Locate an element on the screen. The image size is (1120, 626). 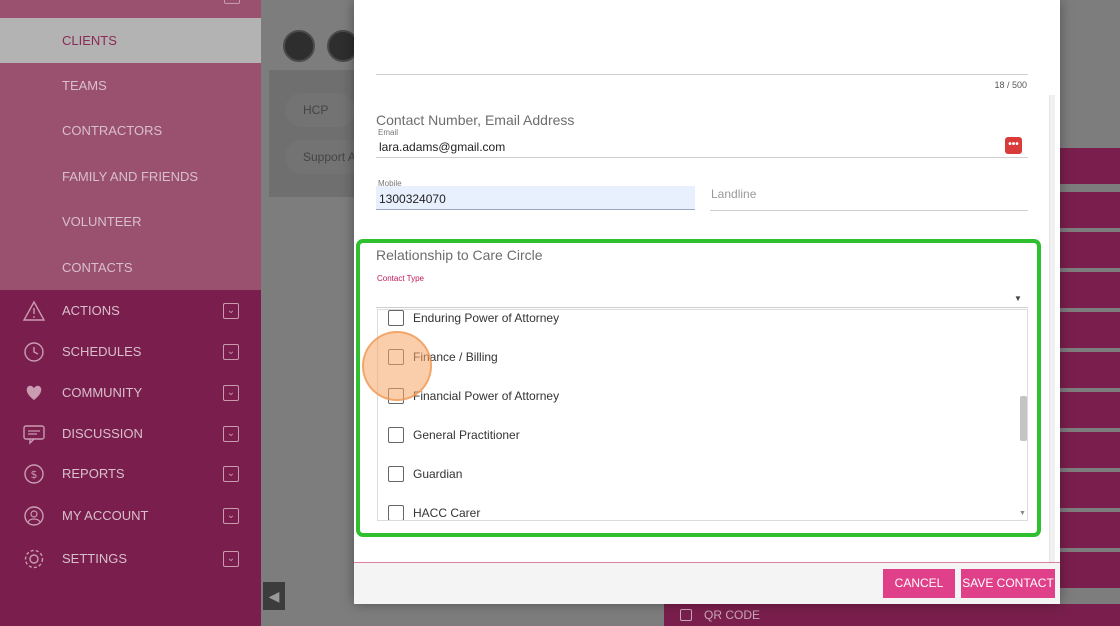
sidebar-item-discussion: DISCUSSION ⌄ is located at coordinates (130, 433).